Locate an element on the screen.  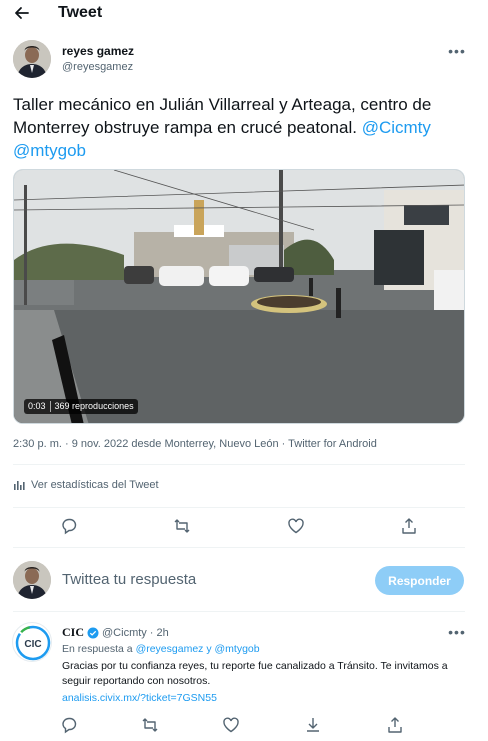
video-time: 0:03 is located at coordinates (37, 406).